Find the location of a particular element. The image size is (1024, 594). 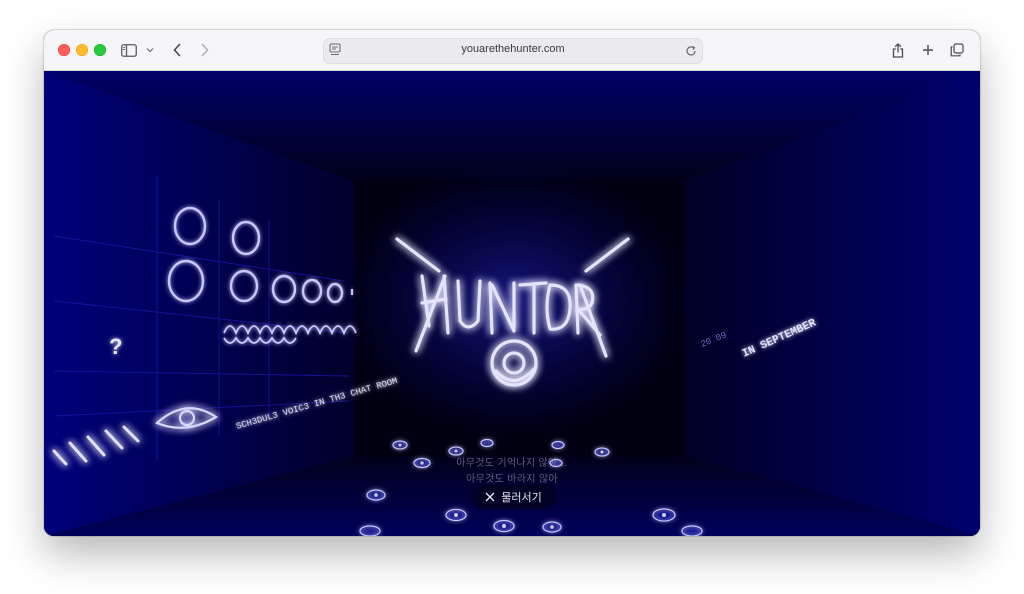

reload-icon is located at coordinates (691, 53).